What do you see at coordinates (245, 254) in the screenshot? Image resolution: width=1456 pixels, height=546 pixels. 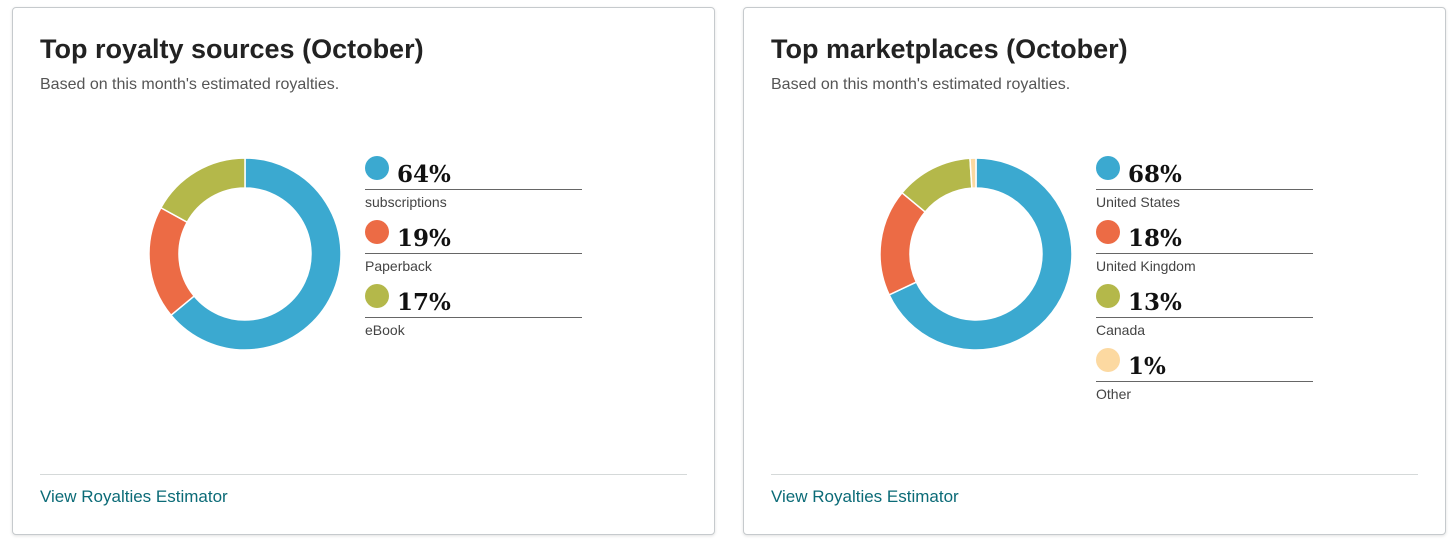 I see `royalty-sources-donut-chart` at bounding box center [245, 254].